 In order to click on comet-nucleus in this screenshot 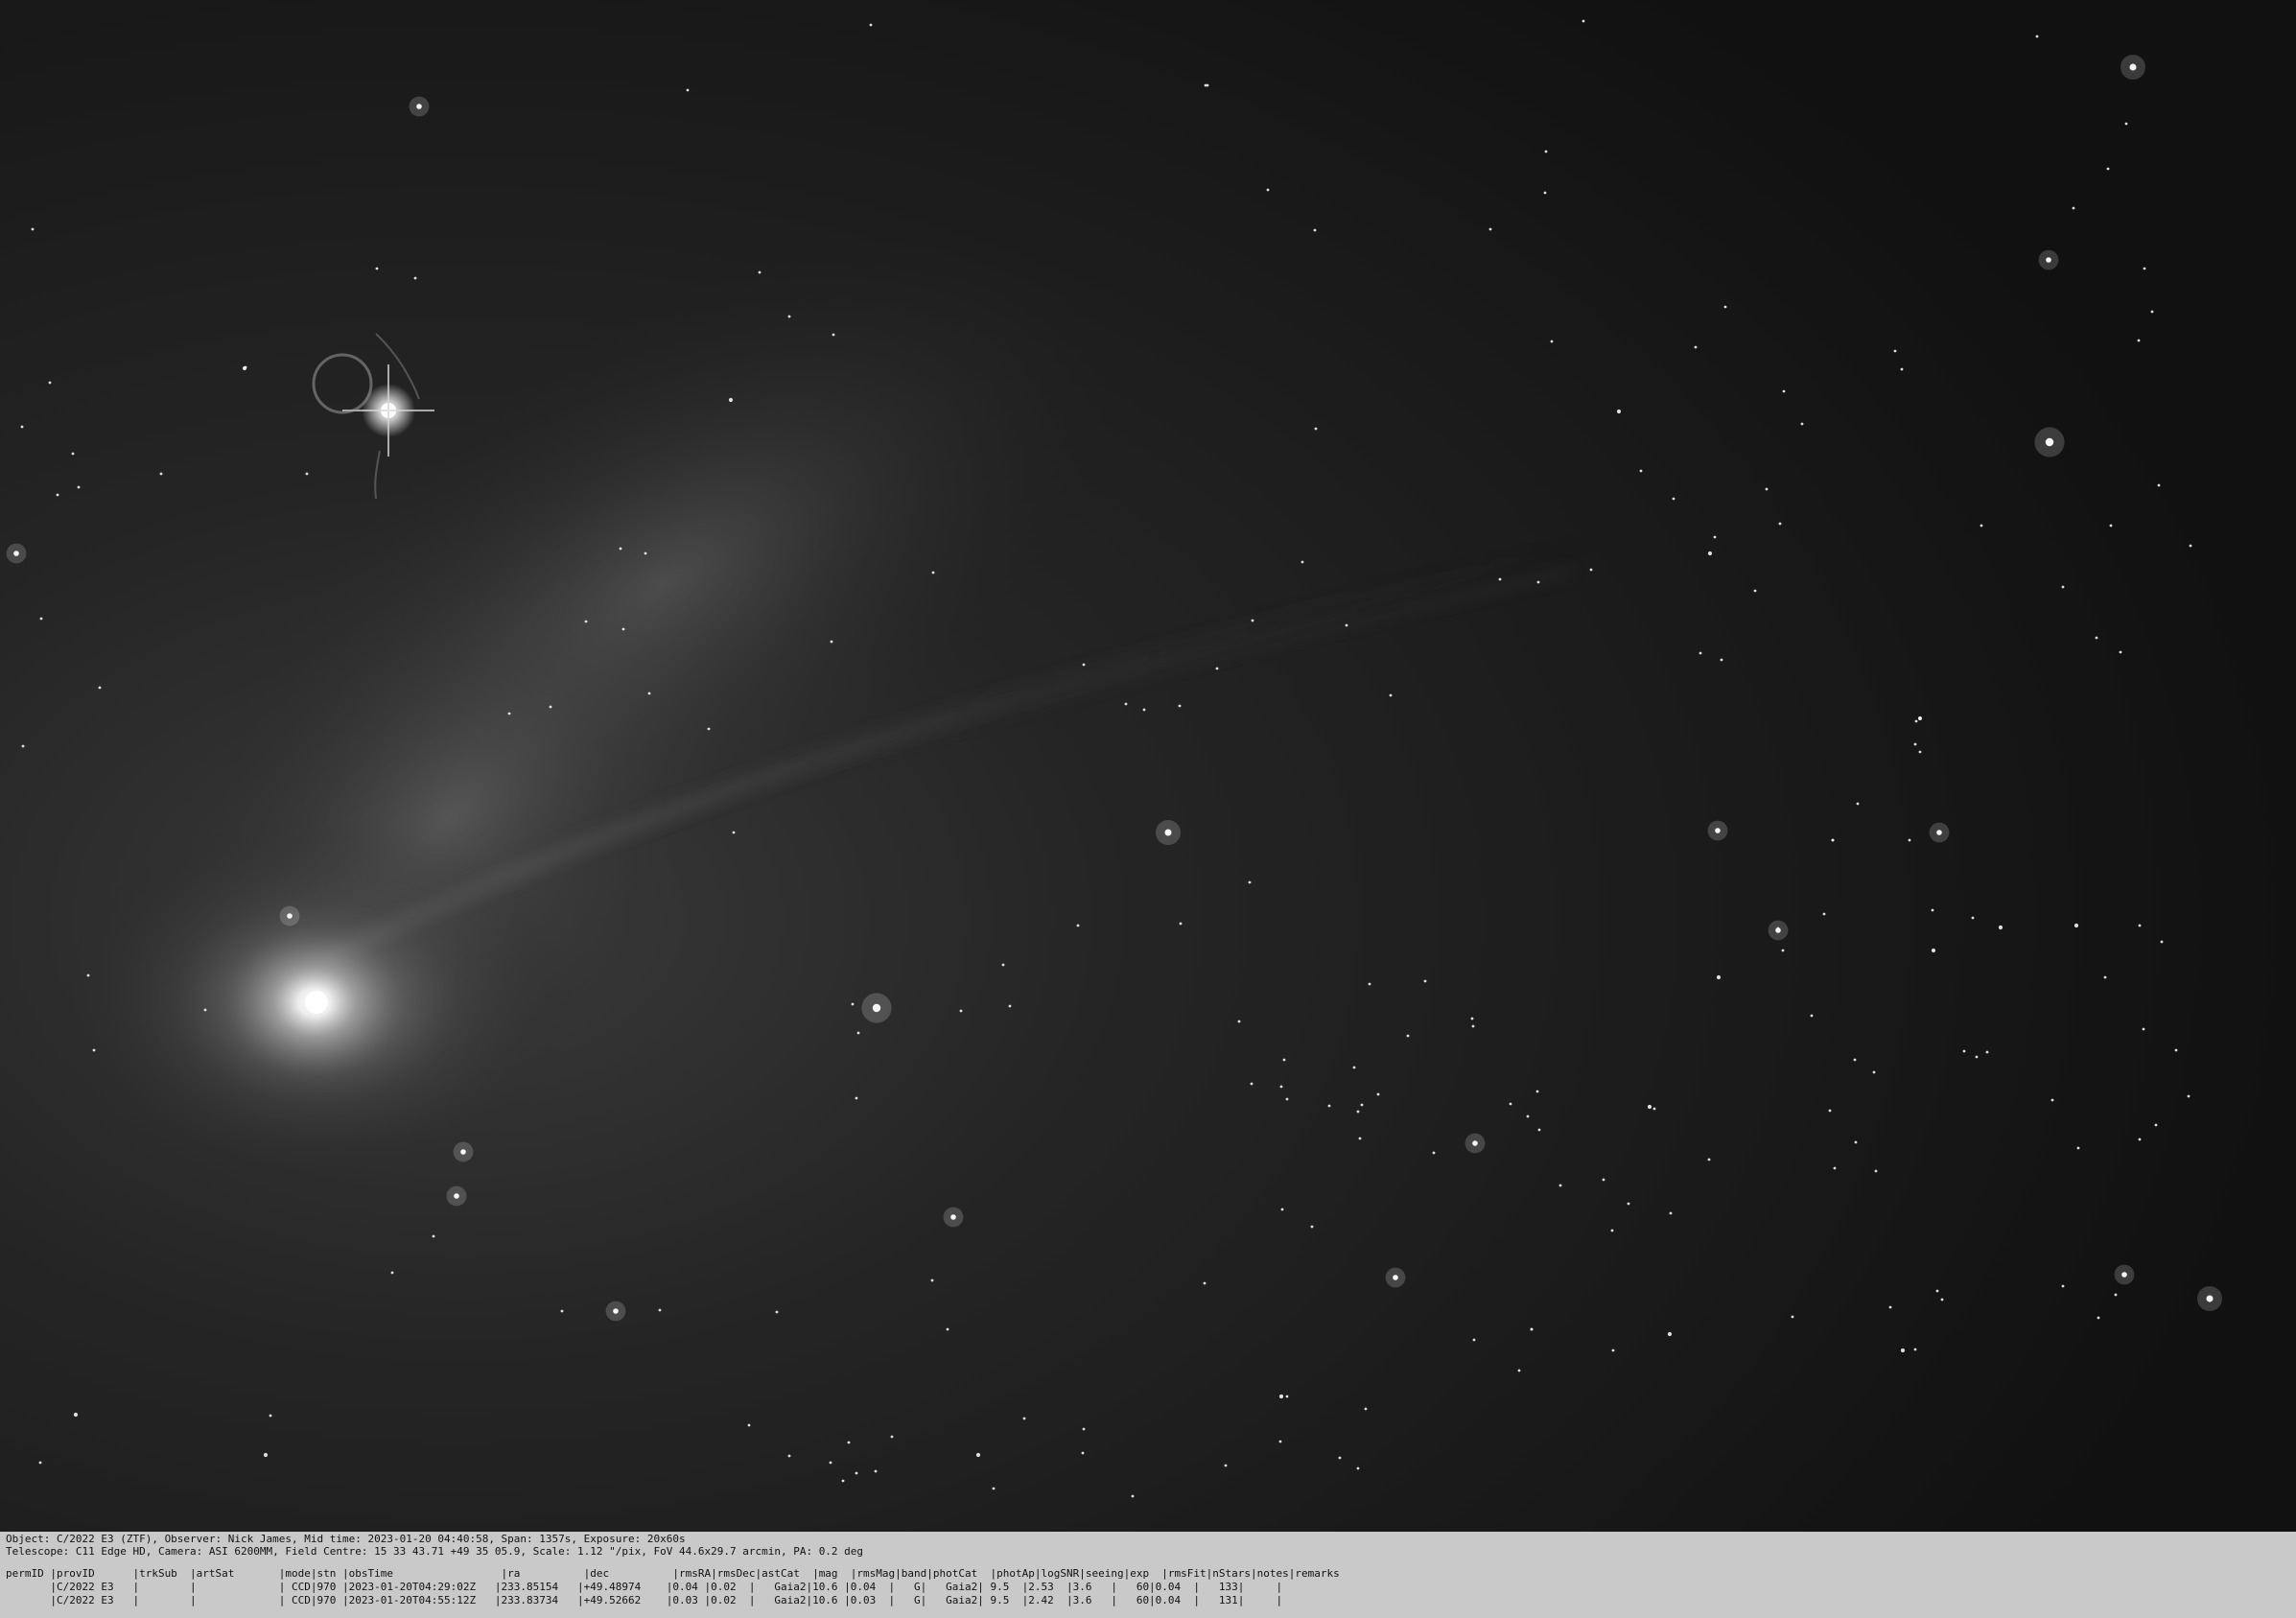, I will do `click(316, 1002)`.